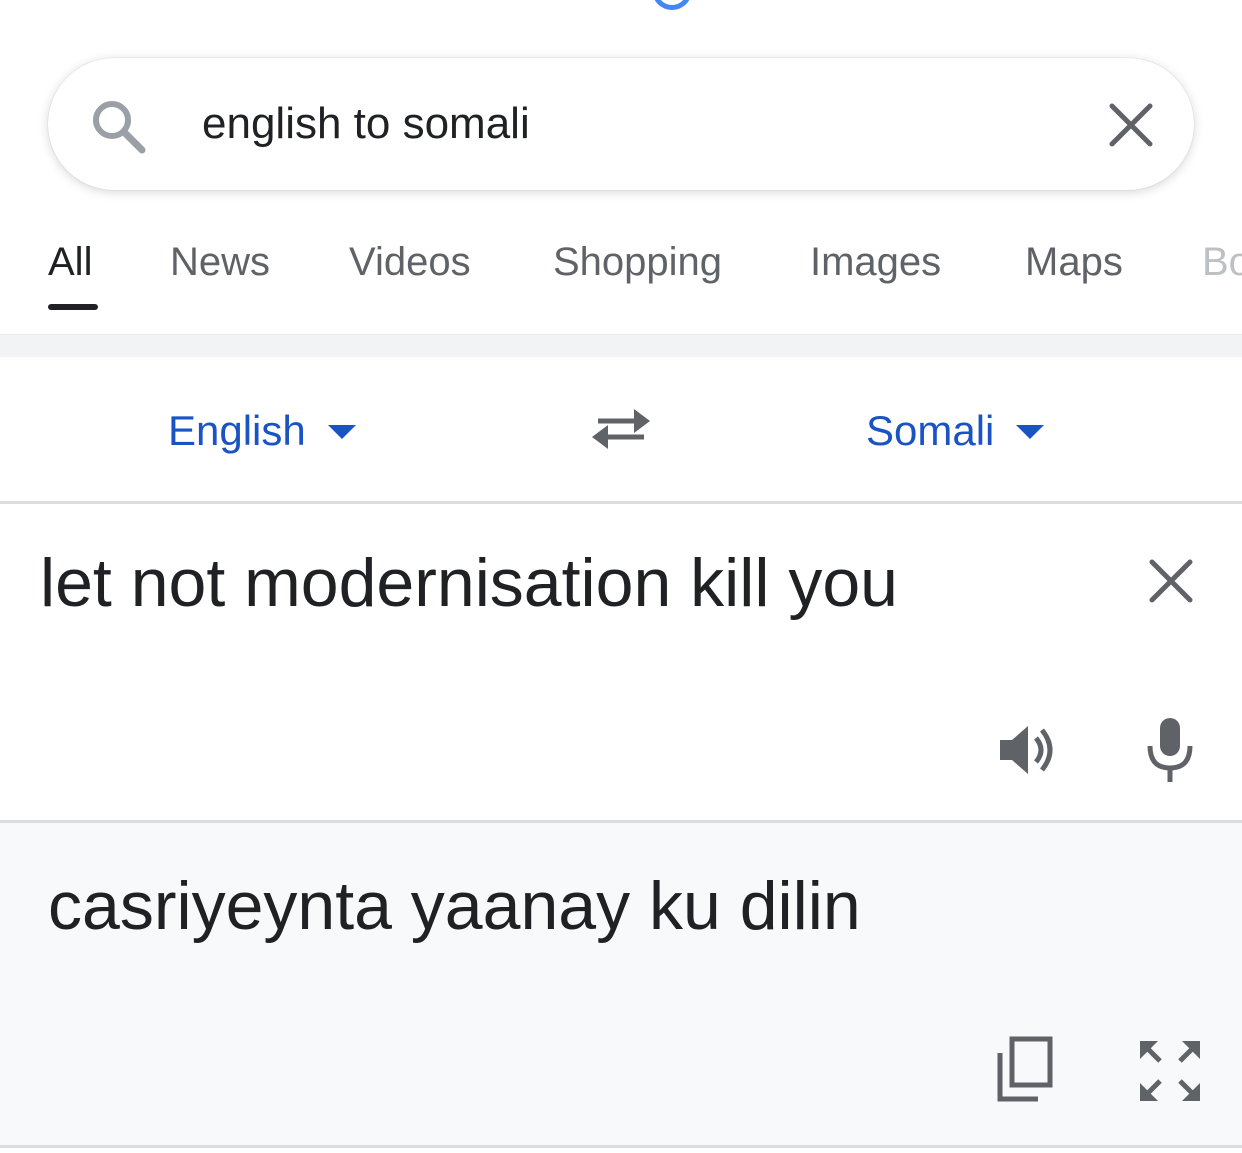 This screenshot has width=1242, height=1153. What do you see at coordinates (632, 124) in the screenshot?
I see `search-input` at bounding box center [632, 124].